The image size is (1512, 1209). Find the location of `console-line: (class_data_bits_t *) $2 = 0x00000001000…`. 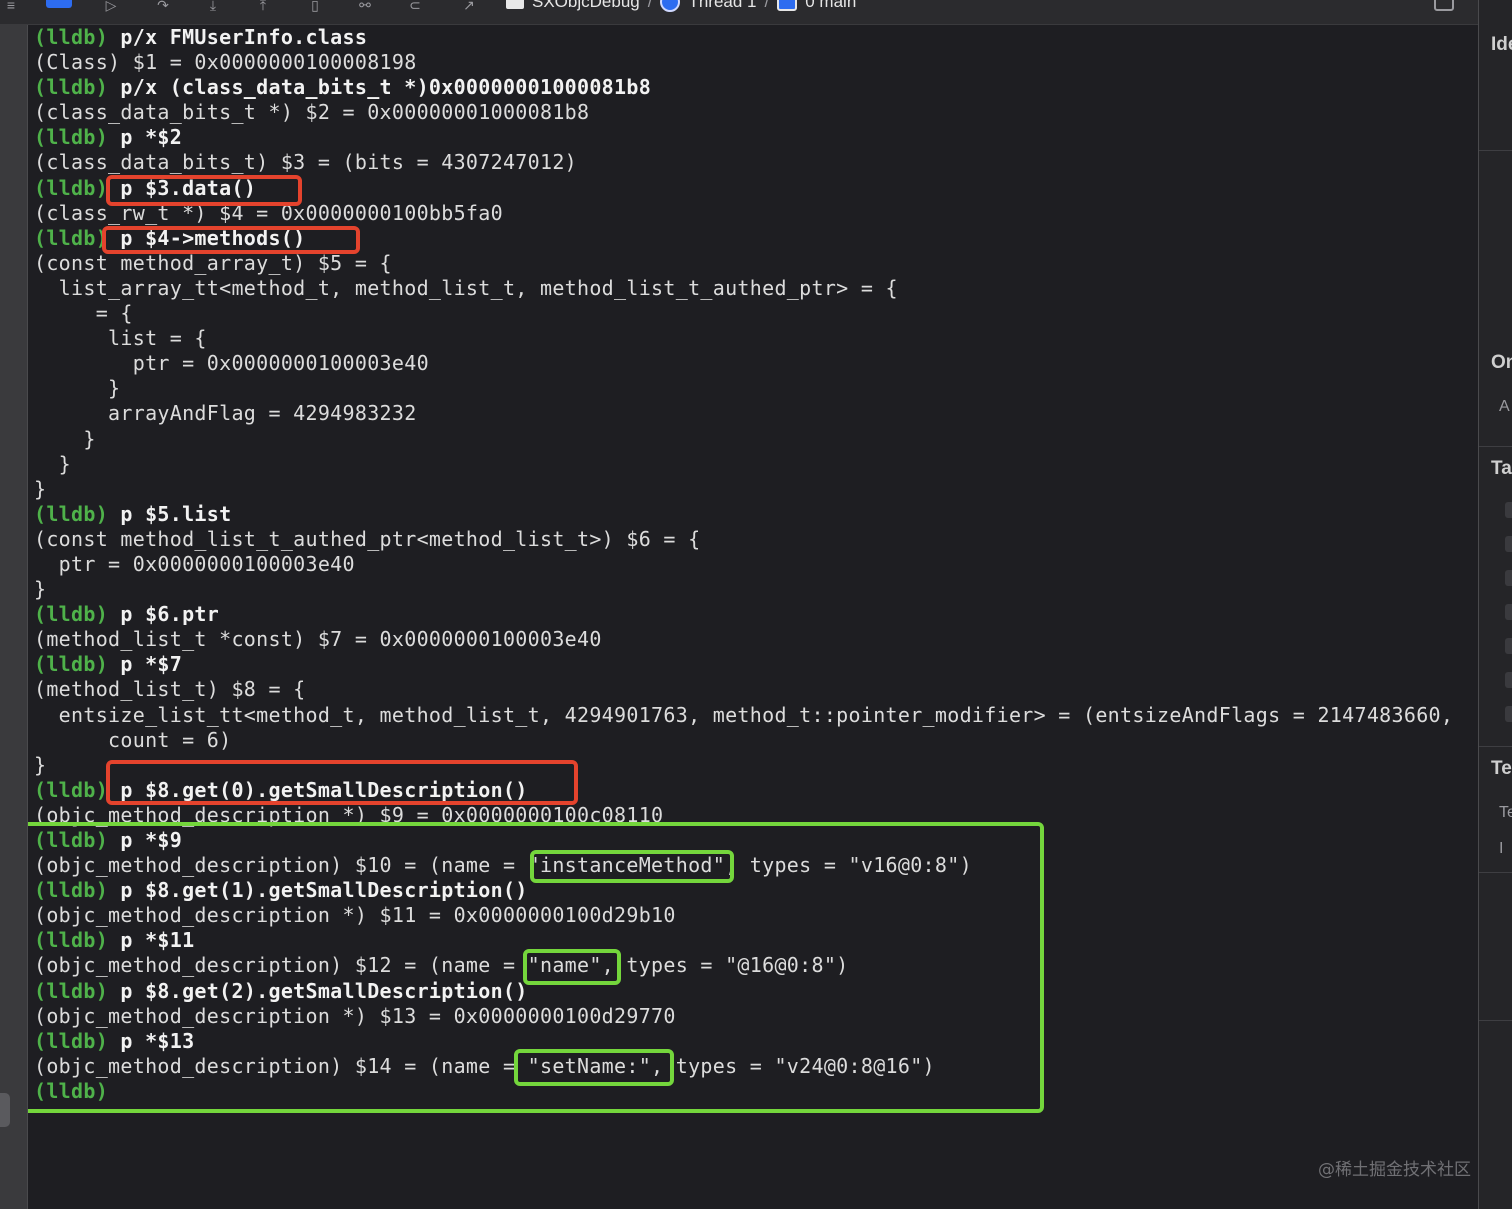

console-line: (class_data_bits_t *) $2 = 0x00000001000… is located at coordinates (743, 112).